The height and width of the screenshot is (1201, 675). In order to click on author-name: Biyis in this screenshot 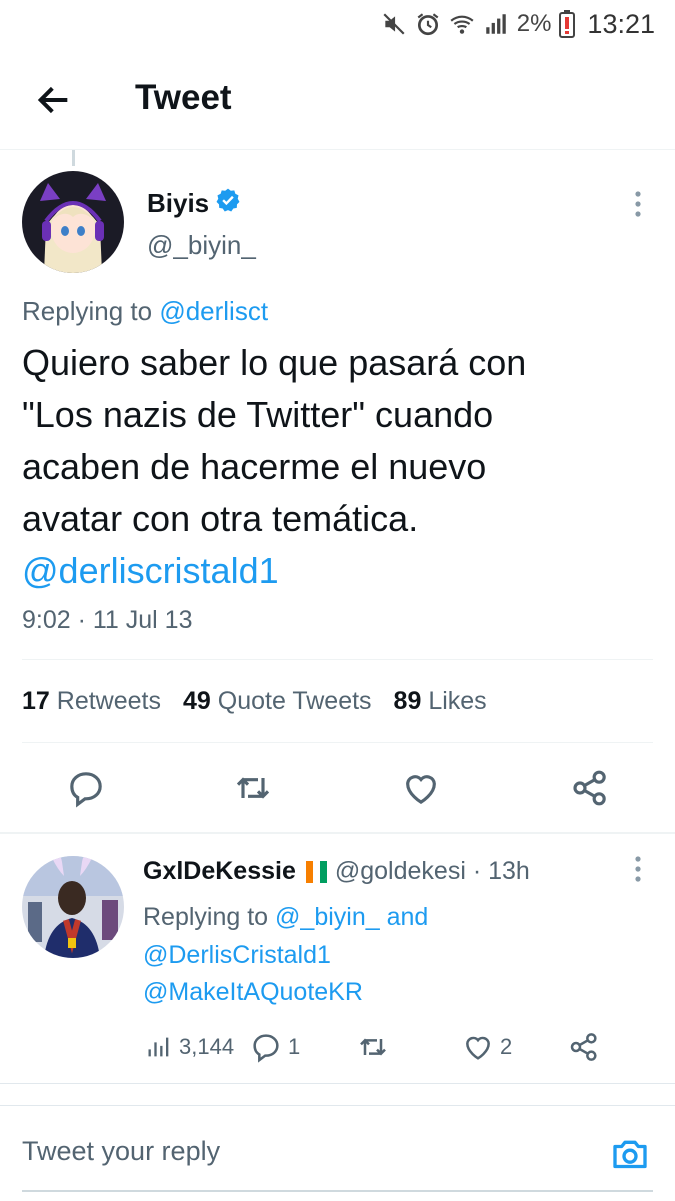, I will do `click(178, 203)`.